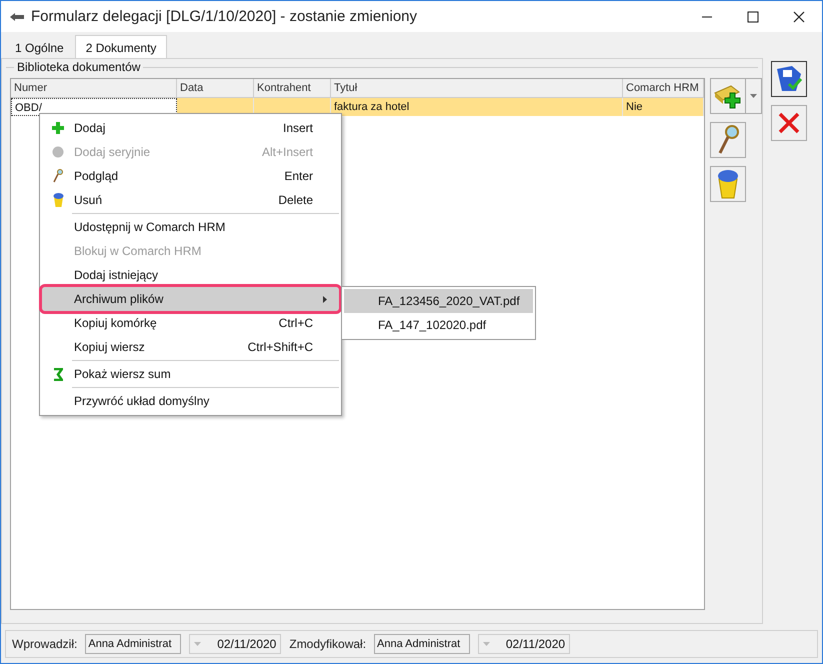 This screenshot has width=823, height=664. What do you see at coordinates (477, 107) in the screenshot?
I see `table-cell: faktura za hotel` at bounding box center [477, 107].